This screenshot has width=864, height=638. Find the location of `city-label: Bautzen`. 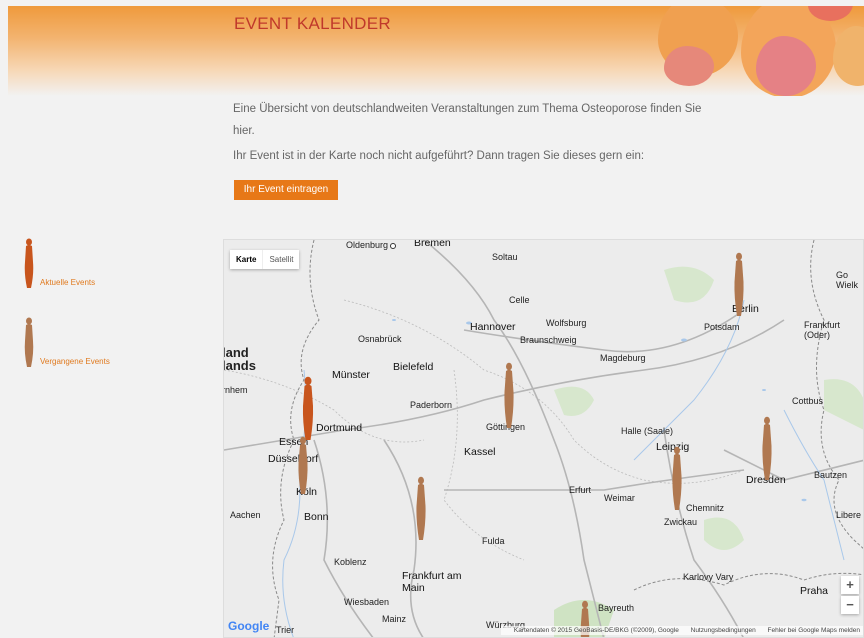

city-label: Bautzen is located at coordinates (831, 475).